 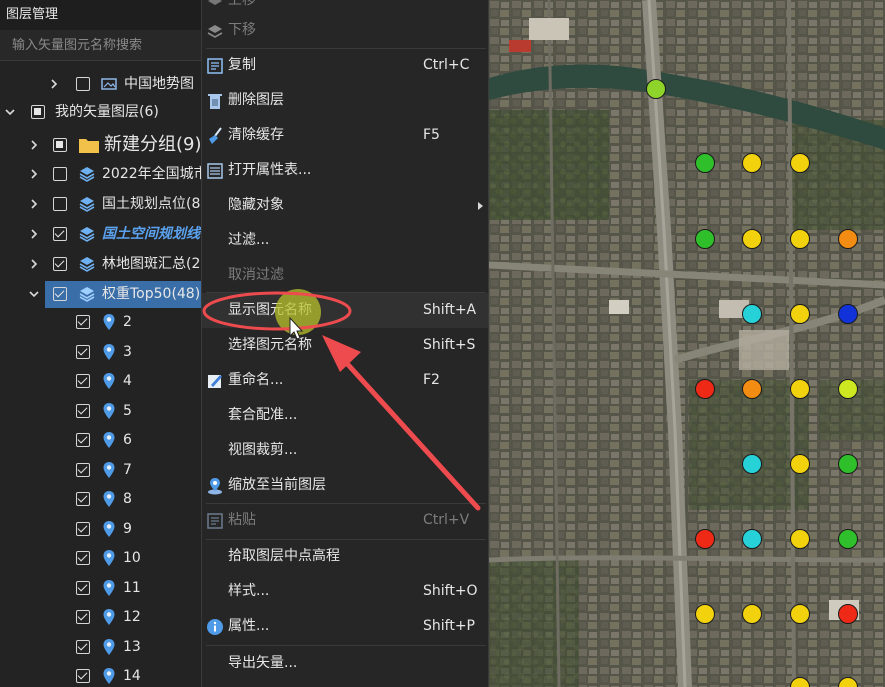 What do you see at coordinates (100, 499) in the screenshot?
I see `tree-row-point: 8` at bounding box center [100, 499].